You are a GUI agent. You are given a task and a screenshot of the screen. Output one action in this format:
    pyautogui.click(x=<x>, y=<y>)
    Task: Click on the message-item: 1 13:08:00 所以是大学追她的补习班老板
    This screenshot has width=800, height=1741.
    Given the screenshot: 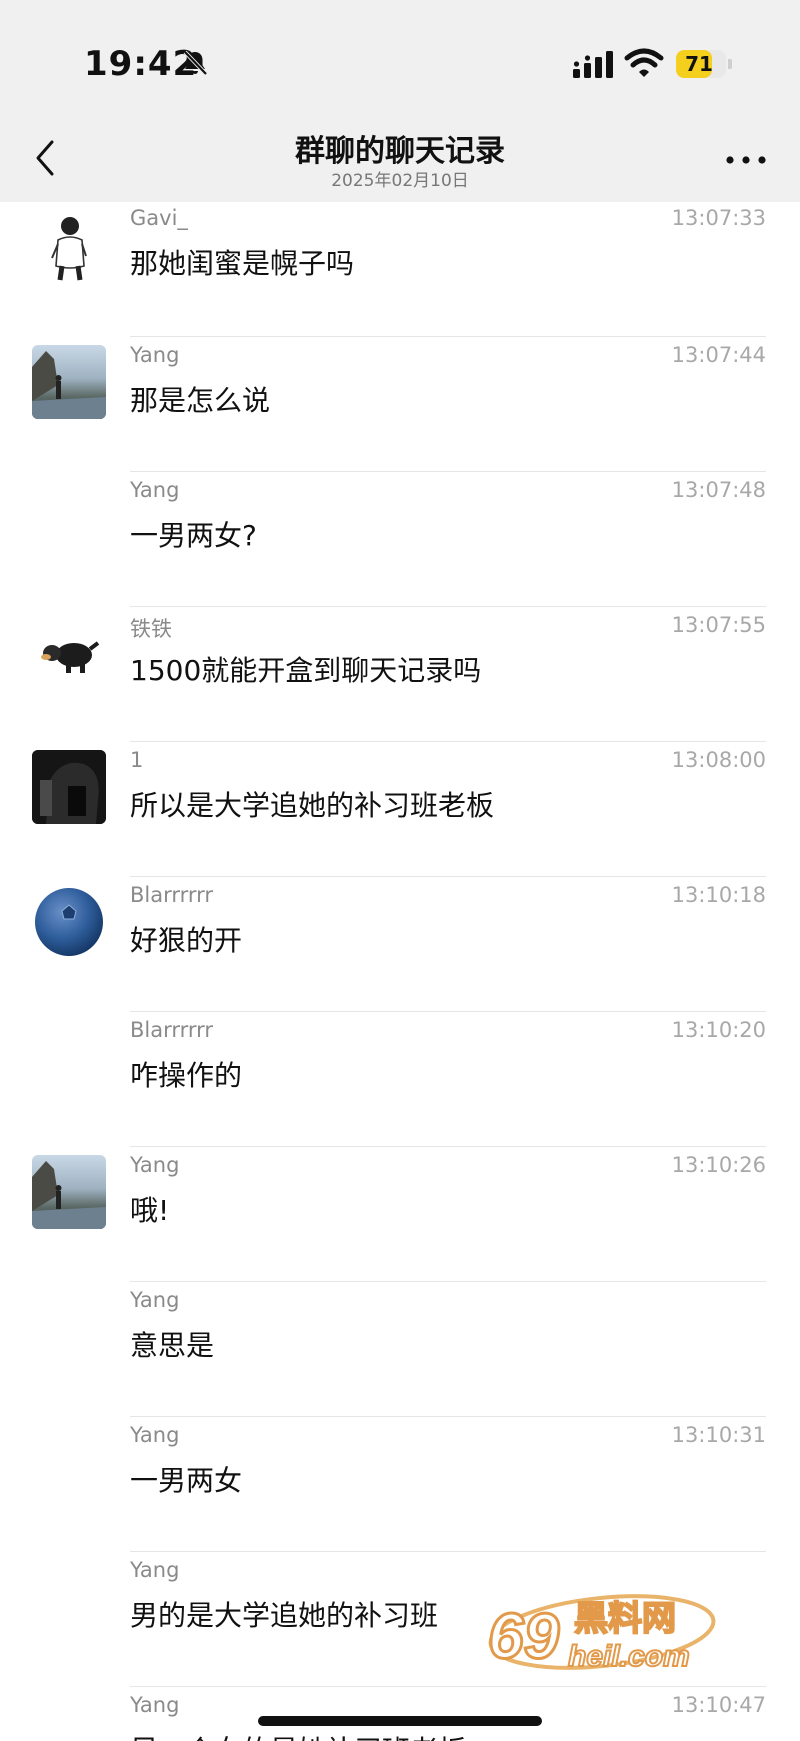 What is the action you would take?
    pyautogui.click(x=400, y=809)
    